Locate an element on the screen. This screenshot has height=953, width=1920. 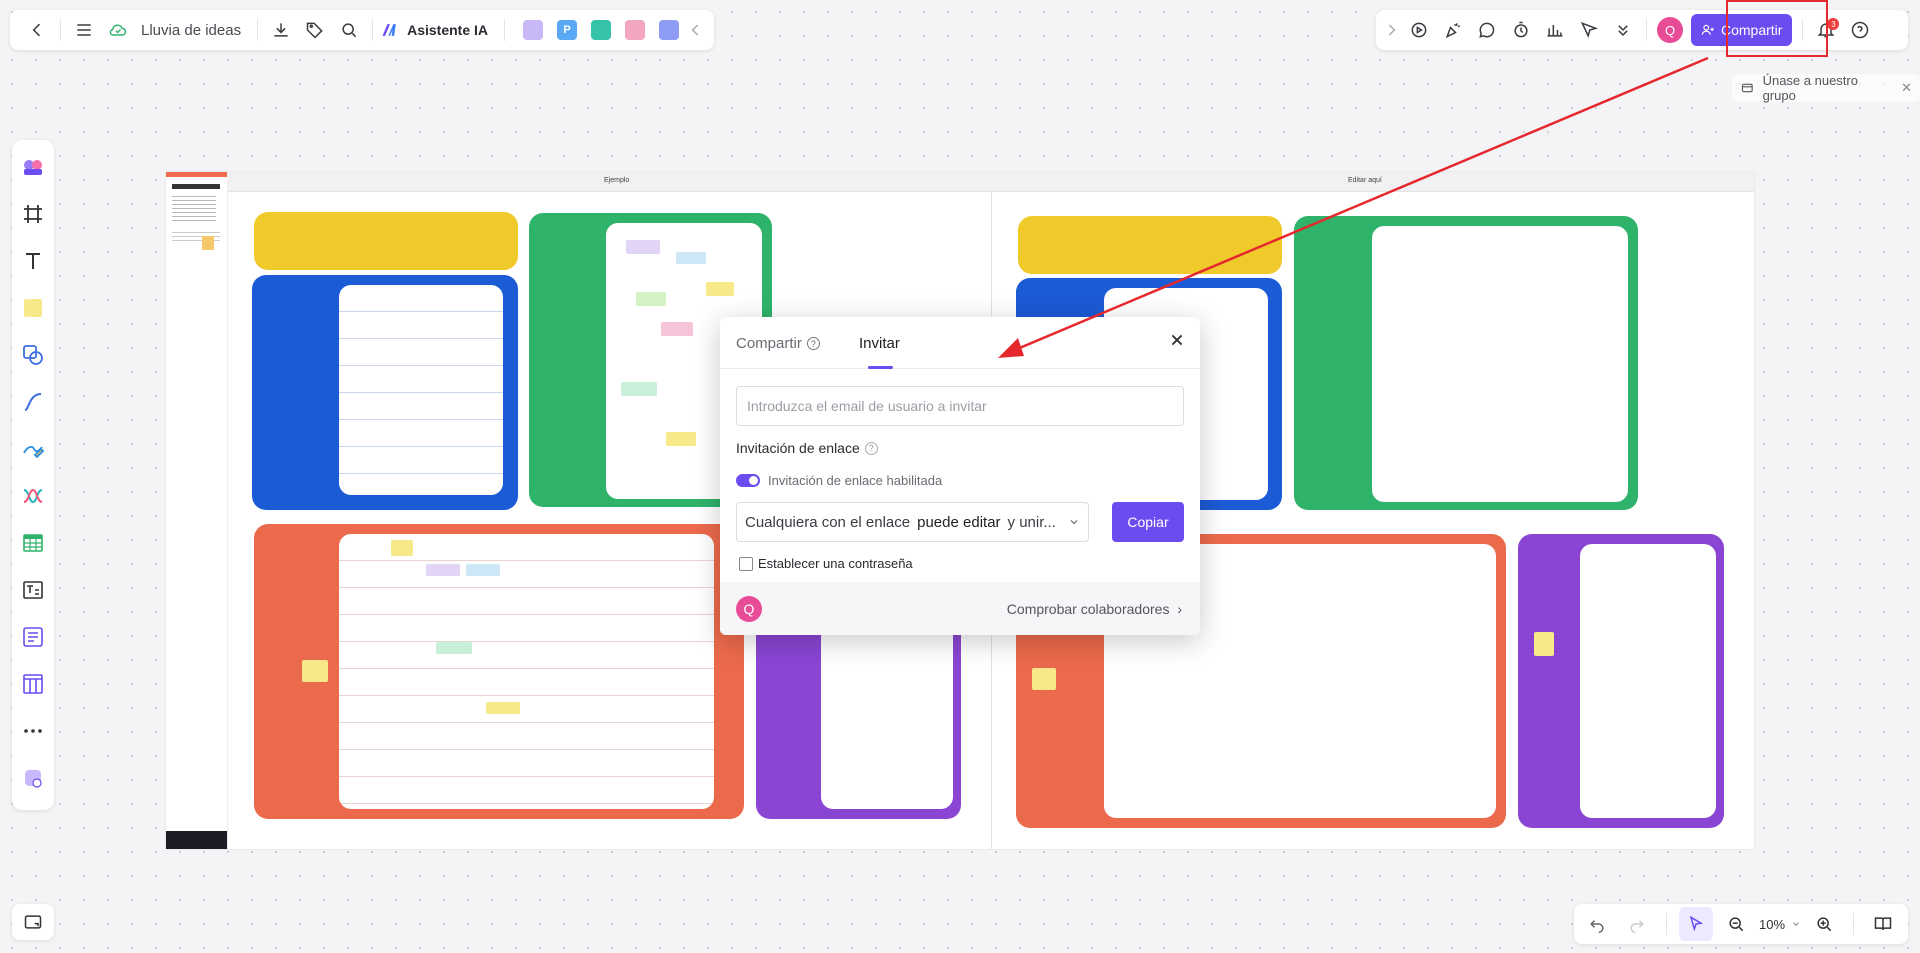
example-fishbone is located at coordinates (526, 671).